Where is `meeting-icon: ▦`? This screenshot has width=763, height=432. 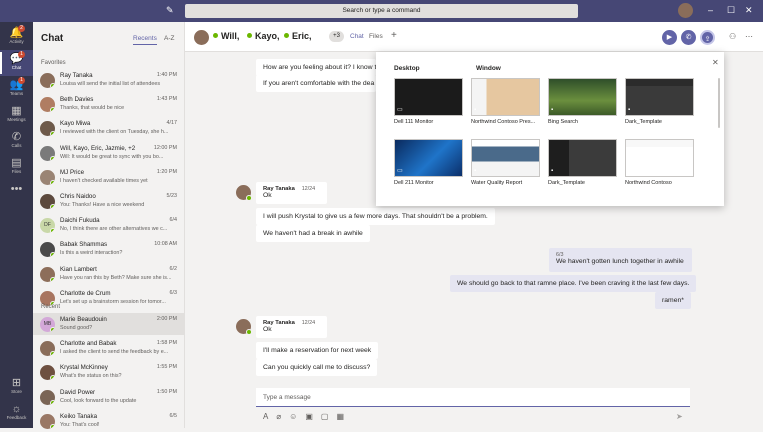 meeting-icon: ▦ is located at coordinates (344, 416).